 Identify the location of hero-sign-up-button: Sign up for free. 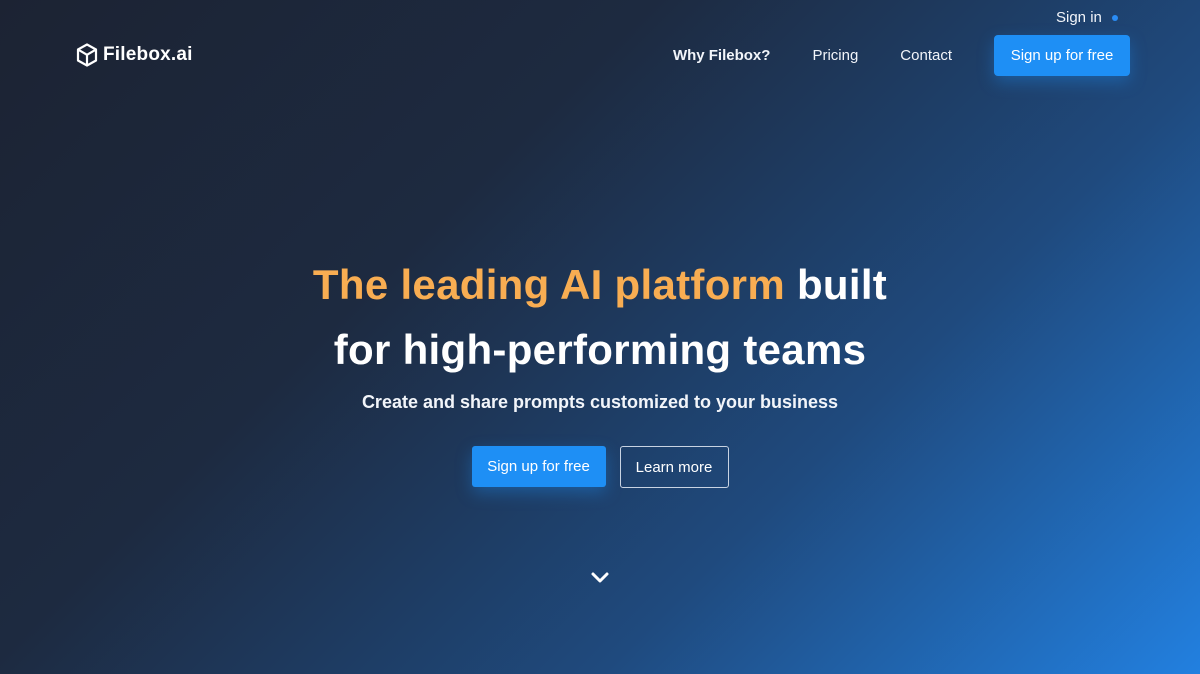
(538, 466).